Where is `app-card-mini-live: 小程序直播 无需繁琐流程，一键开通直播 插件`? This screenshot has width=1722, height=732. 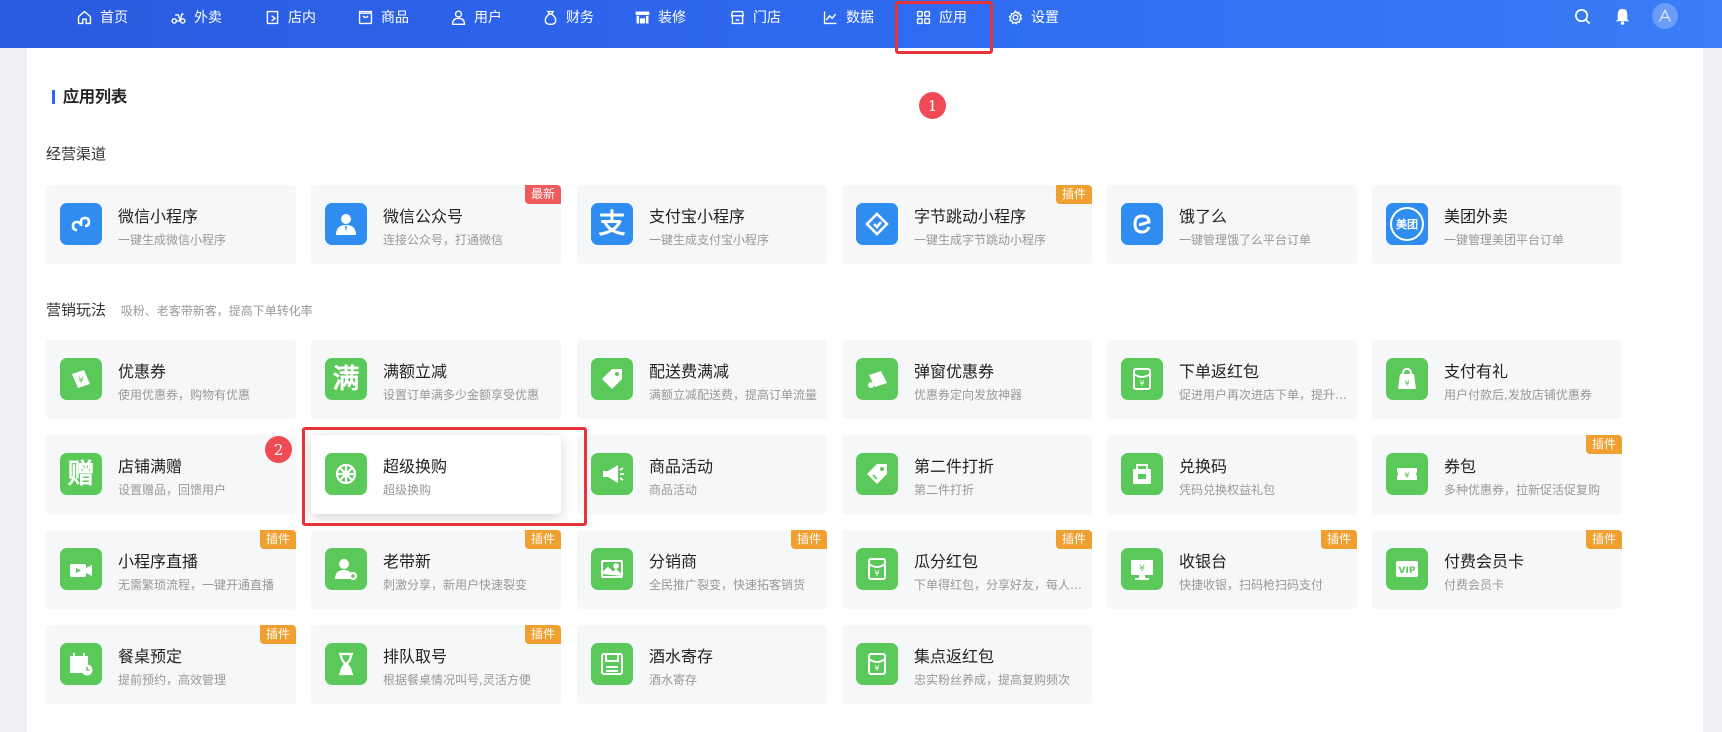
app-card-mini-live: 小程序直播 无需繁琐流程，一键开通直播 插件 is located at coordinates (171, 569).